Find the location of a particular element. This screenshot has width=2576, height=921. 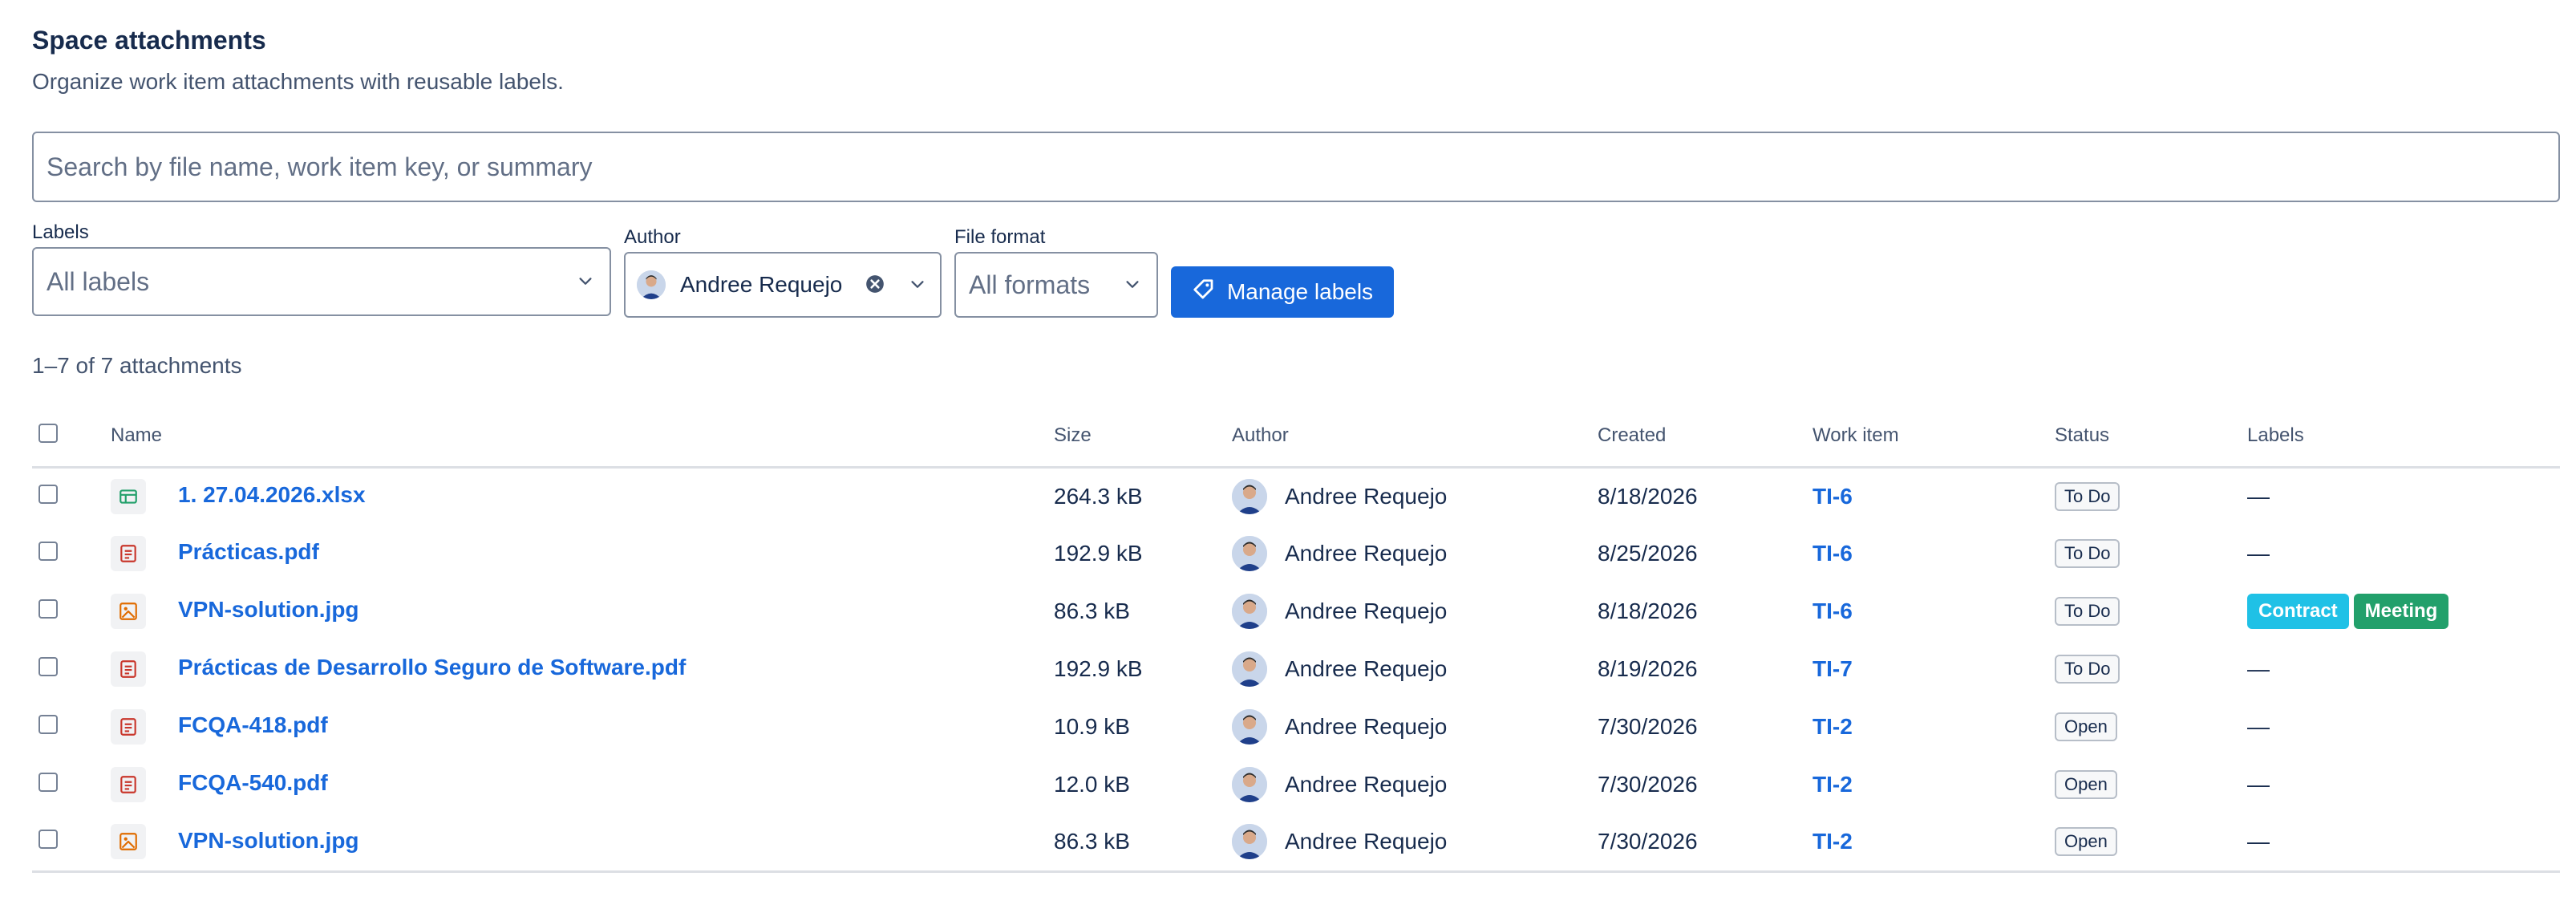

file-name-link: FCQA-418.pdf is located at coordinates (253, 724).